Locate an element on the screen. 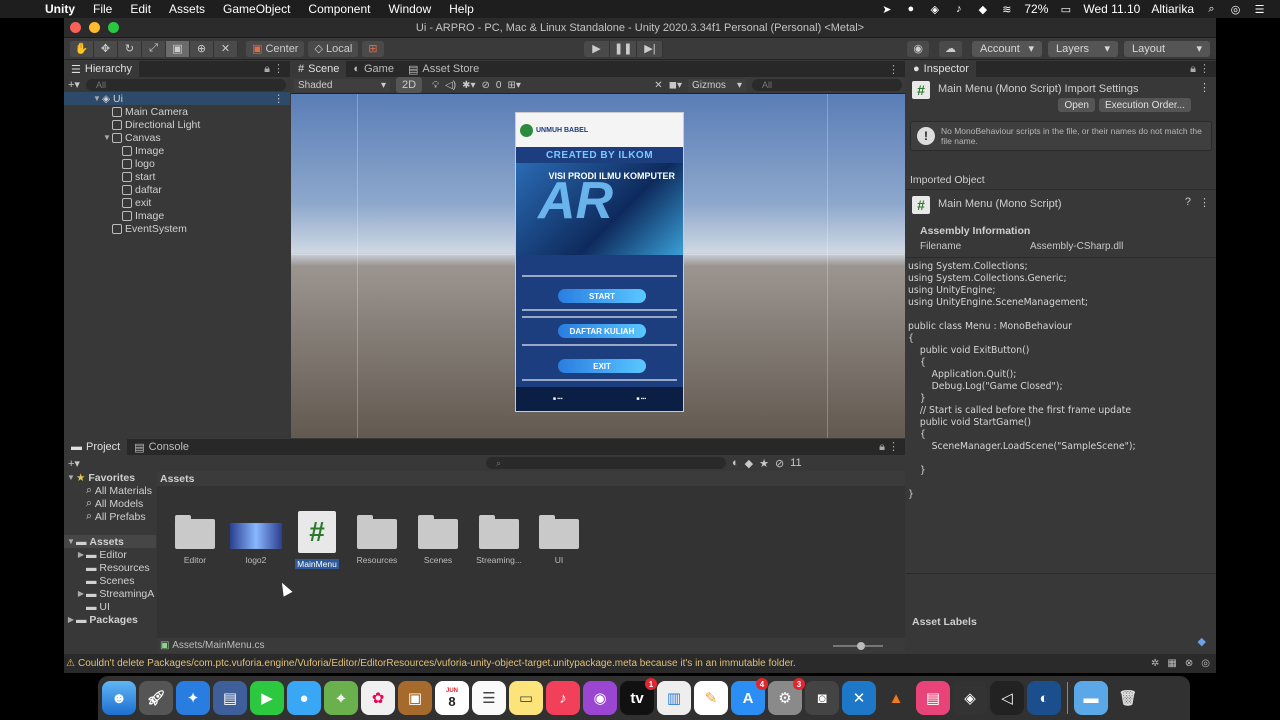  search-icon: ⌕ is located at coordinates (1211, 9).